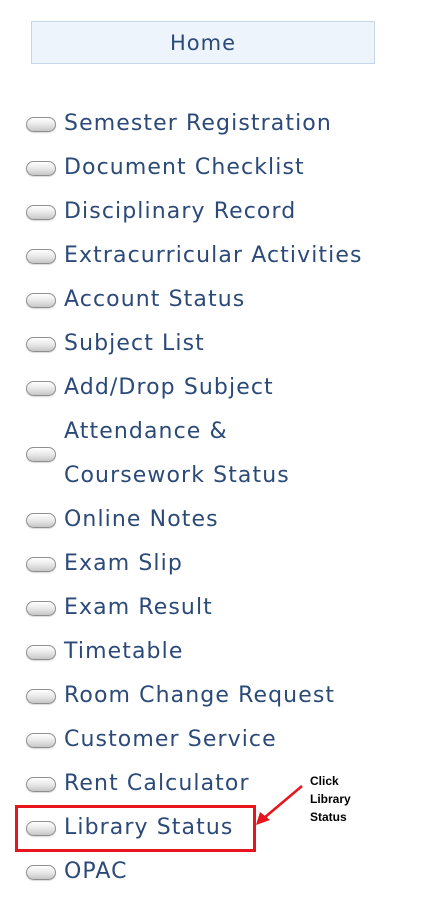 The width and height of the screenshot is (422, 908). I want to click on menu-item-customer-service: Customer Service, so click(200, 740).